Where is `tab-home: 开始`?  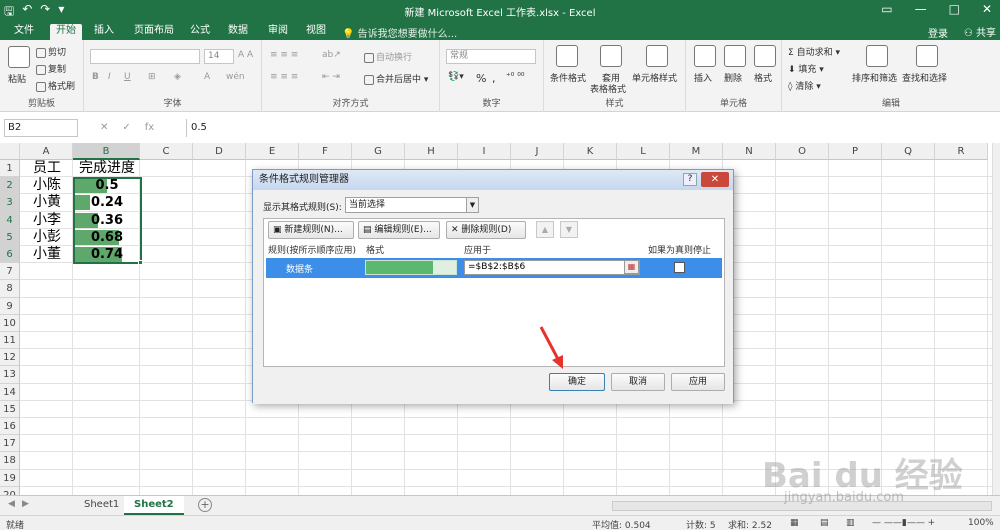 tab-home: 开始 is located at coordinates (66, 32).